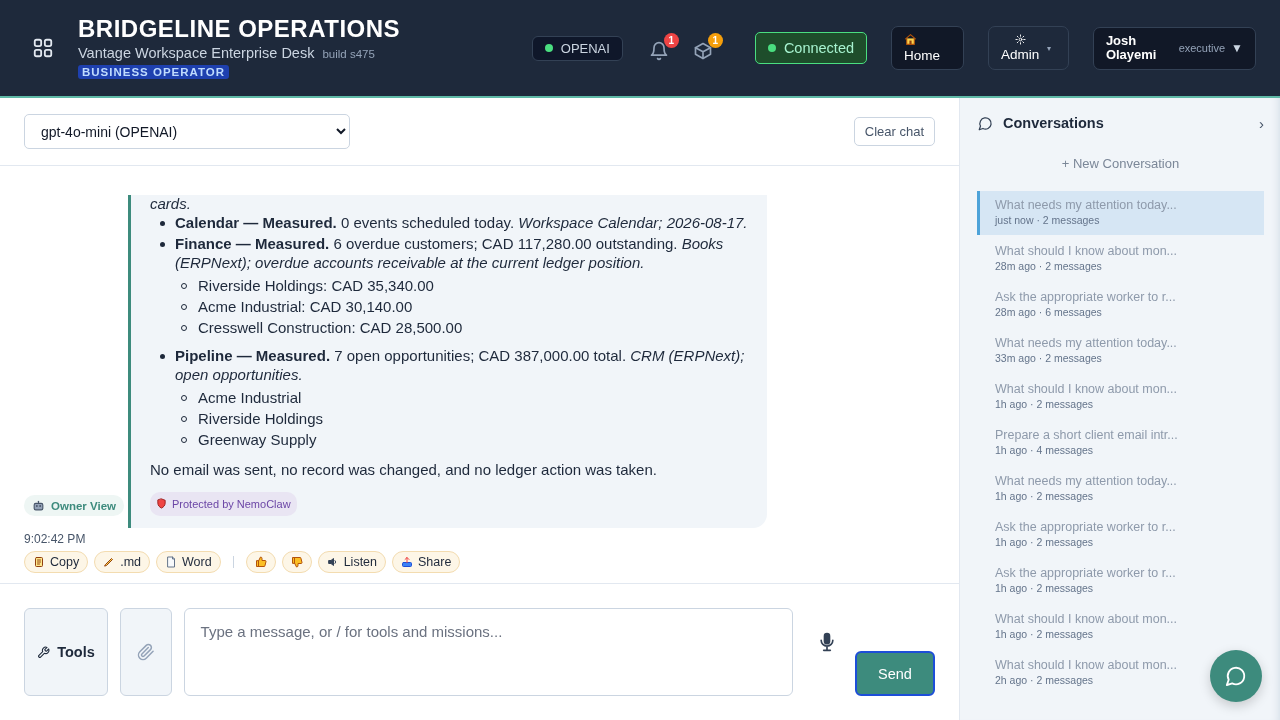 The image size is (1280, 720). I want to click on list-item-text: Finance — Measured. 6 overdue customers; CAD 117,280.00 outstanding. Books (ERPNext); overdue accounts receivable at the current ledger position., so click(450, 253).